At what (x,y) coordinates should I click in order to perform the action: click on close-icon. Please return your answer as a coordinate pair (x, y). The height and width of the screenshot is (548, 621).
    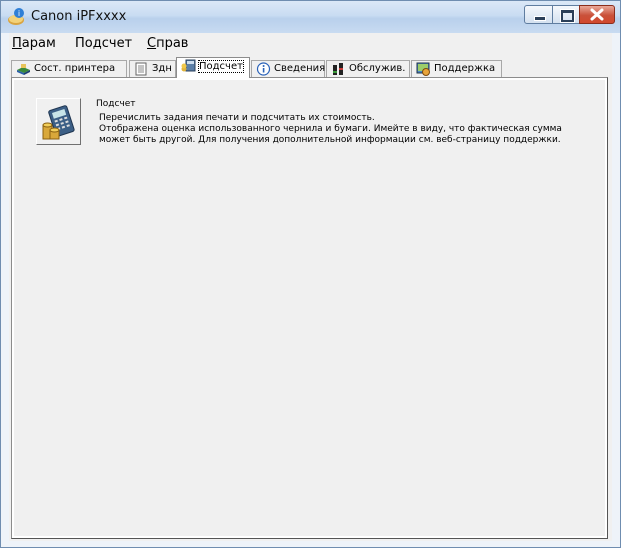
    Looking at the image, I should click on (597, 14).